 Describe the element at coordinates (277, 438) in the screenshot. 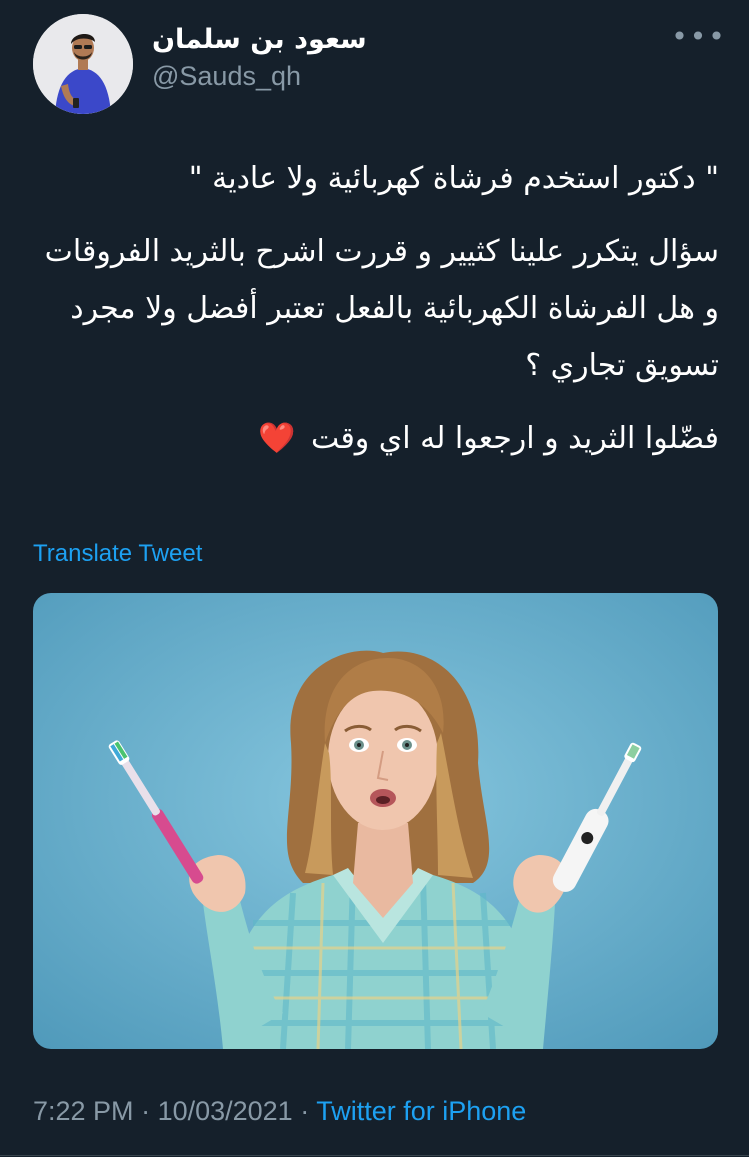

I see `heart-emoji-icon: ❤️` at that location.